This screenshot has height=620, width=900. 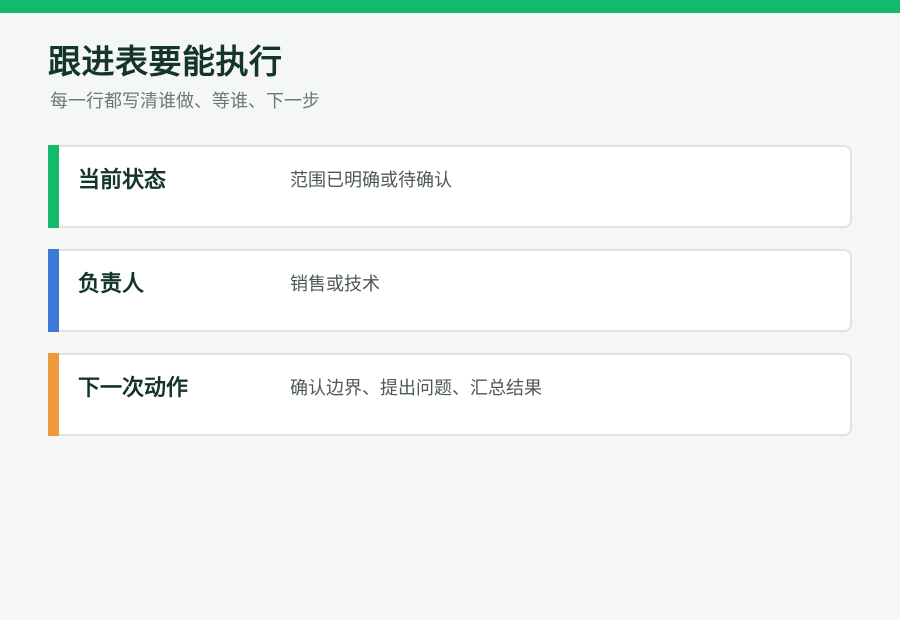 What do you see at coordinates (450, 290) in the screenshot?
I see `row-card-owner: 负责人 销售或技术` at bounding box center [450, 290].